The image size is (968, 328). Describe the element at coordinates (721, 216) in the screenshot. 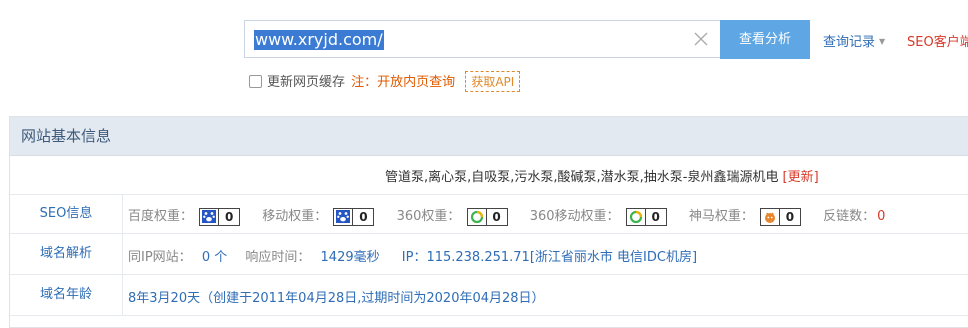

I see `shenma-weight-label: 神马权重：` at that location.